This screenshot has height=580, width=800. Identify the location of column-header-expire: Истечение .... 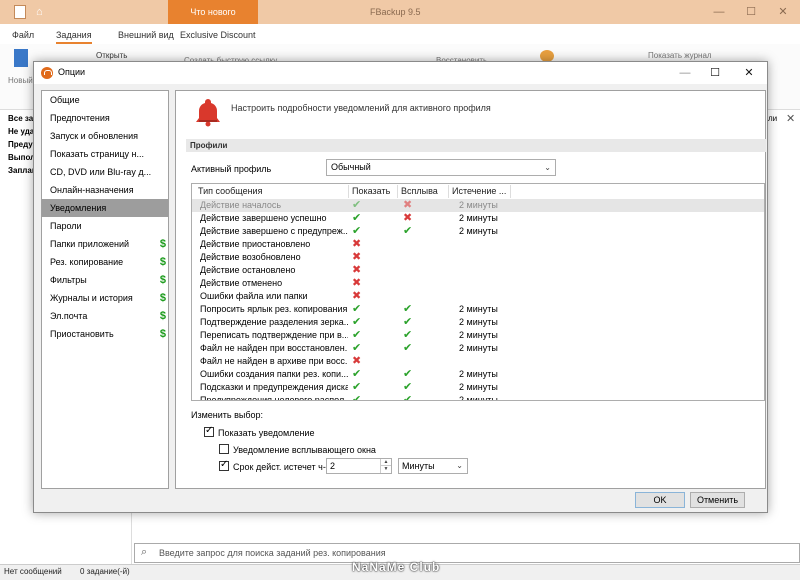
(479, 191).